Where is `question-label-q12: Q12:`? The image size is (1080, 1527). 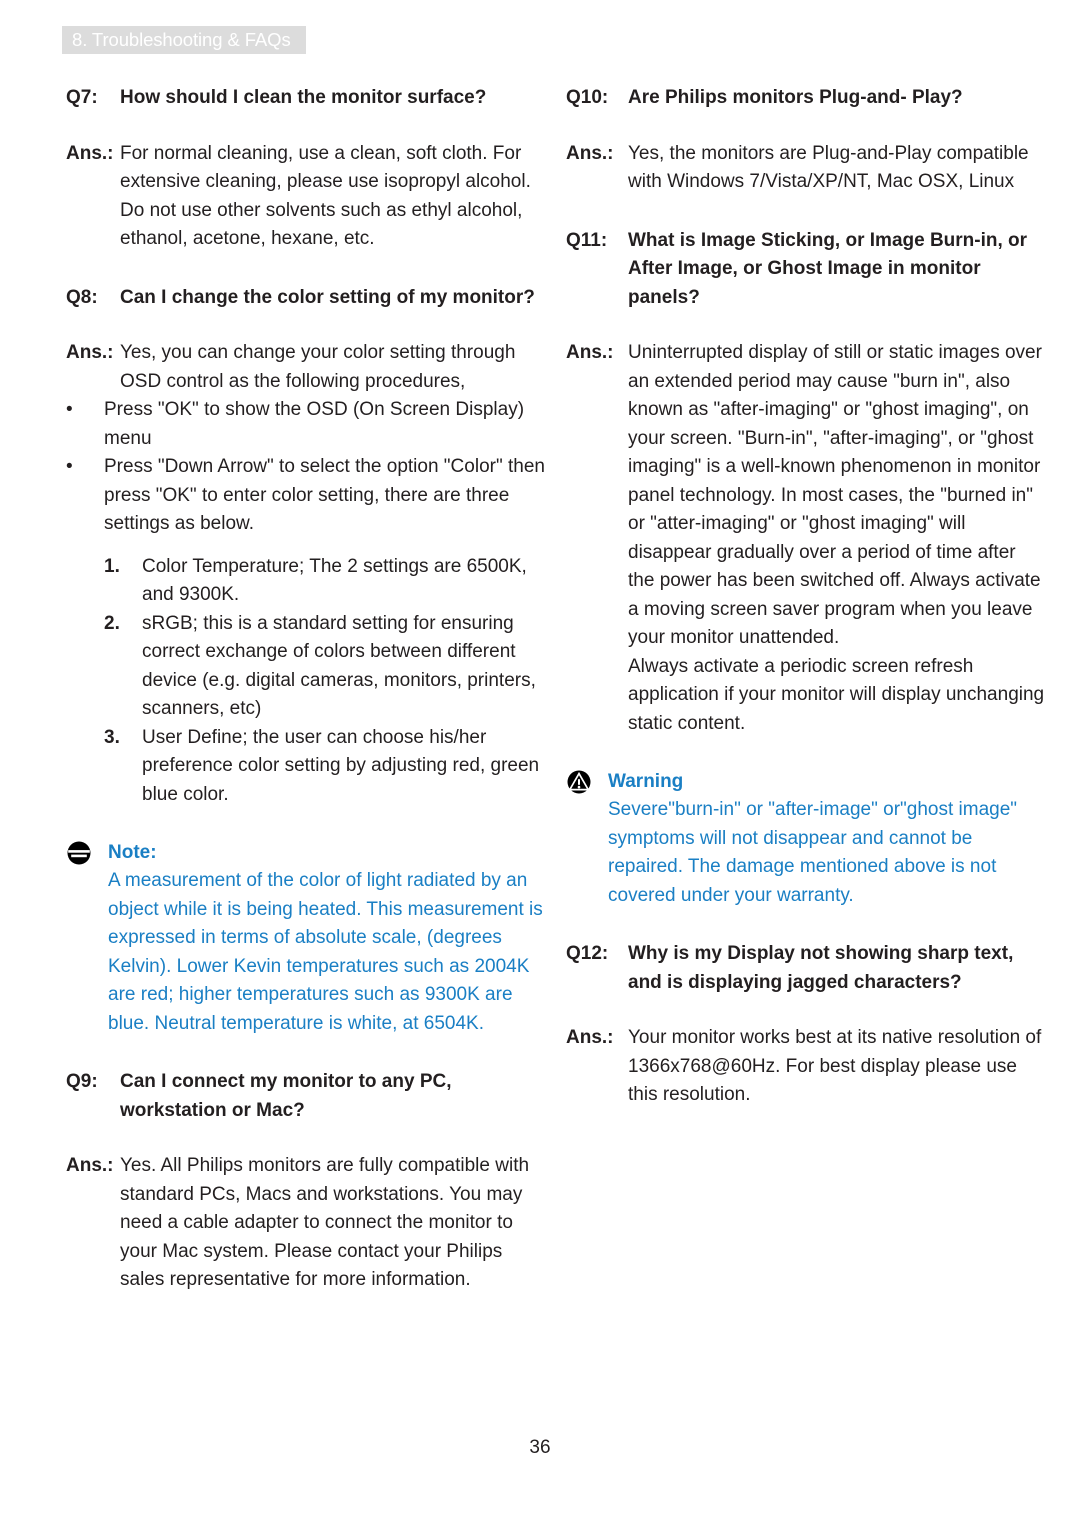
question-label-q12: Q12: is located at coordinates (587, 953).